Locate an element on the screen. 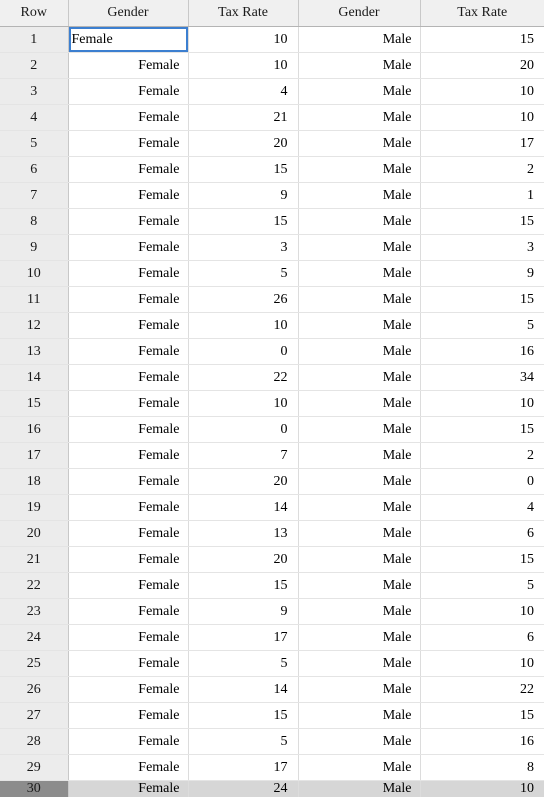 This screenshot has width=544, height=797. table-row: 25Female5Male10 is located at coordinates (272, 664).